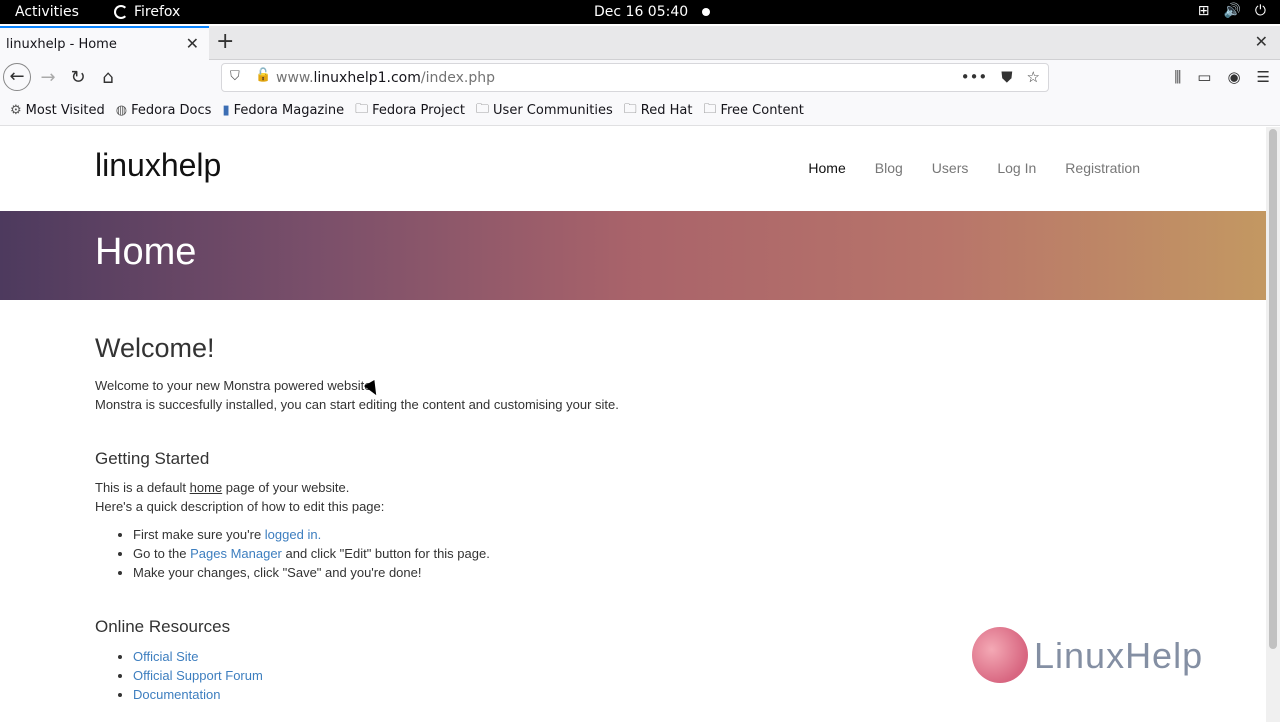 The height and width of the screenshot is (722, 1280). I want to click on toolbar-right: ⫼ ▭ ◉ ☰, so click(1222, 77).